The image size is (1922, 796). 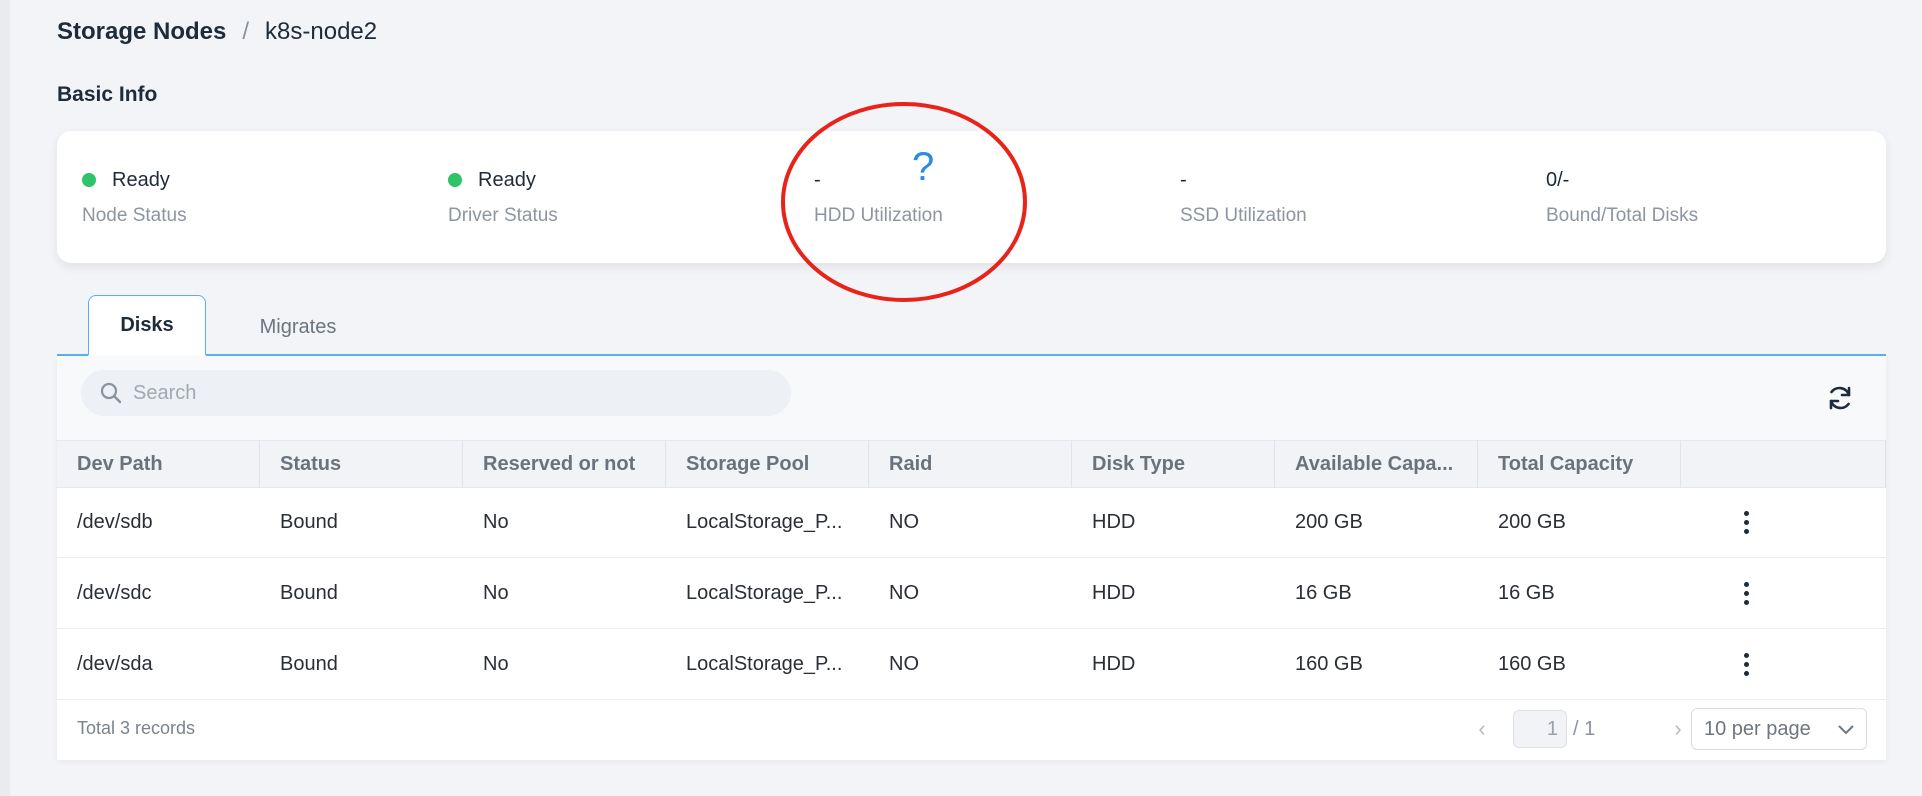 What do you see at coordinates (971, 325) in the screenshot?
I see `tab-bar: Disks Migrates` at bounding box center [971, 325].